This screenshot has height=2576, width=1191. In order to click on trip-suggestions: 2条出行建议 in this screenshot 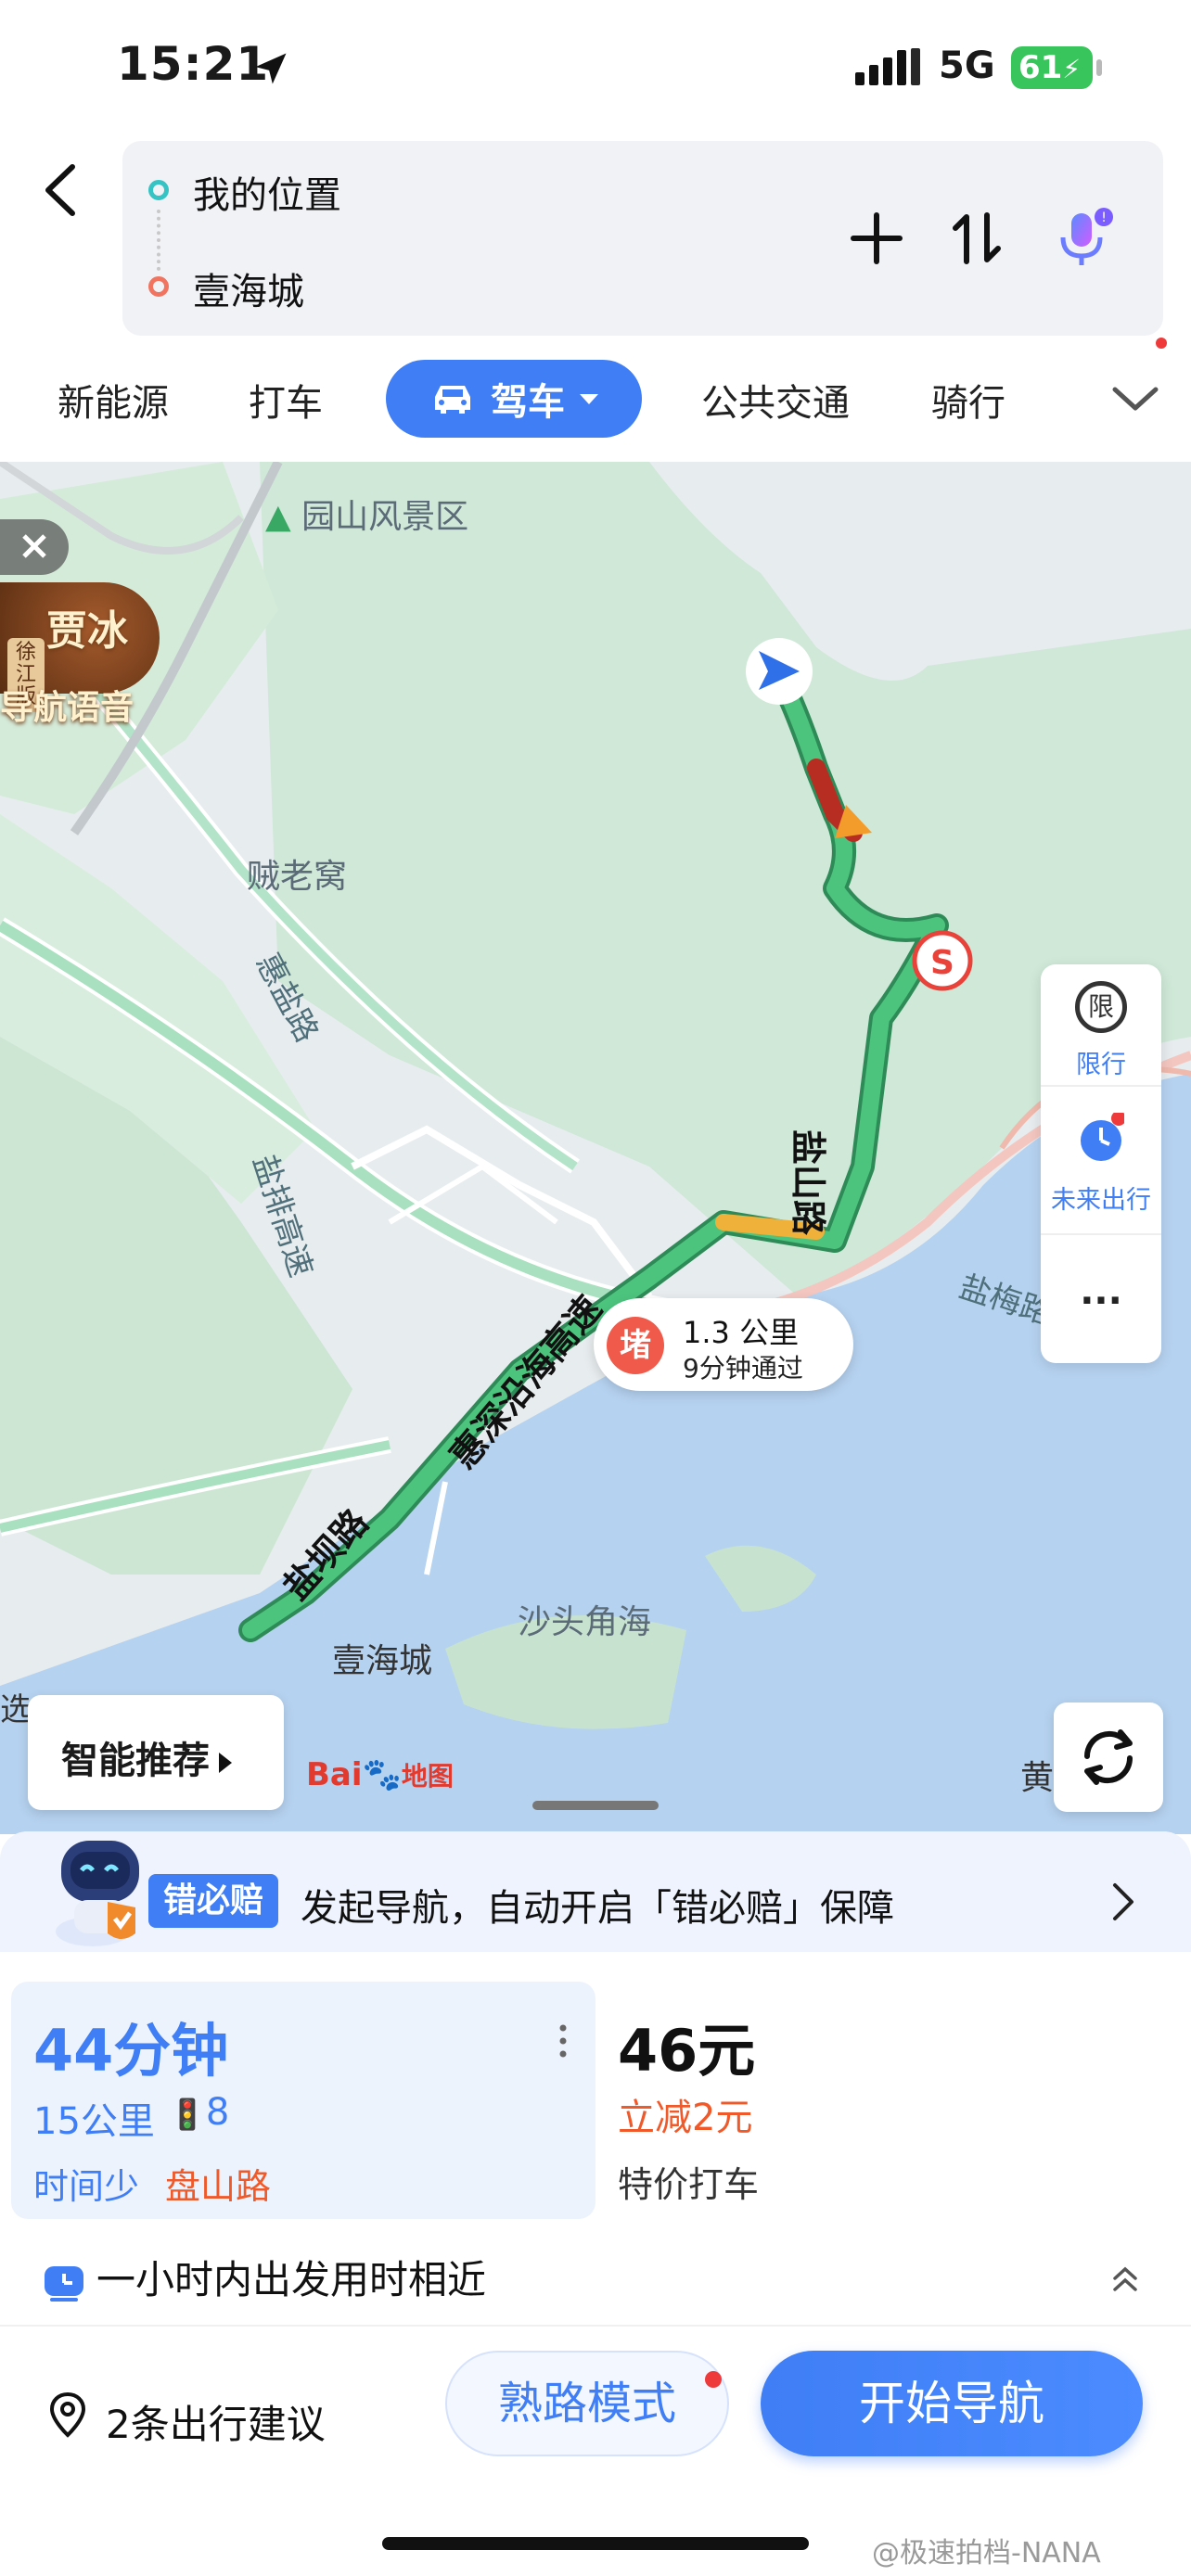, I will do `click(216, 2421)`.